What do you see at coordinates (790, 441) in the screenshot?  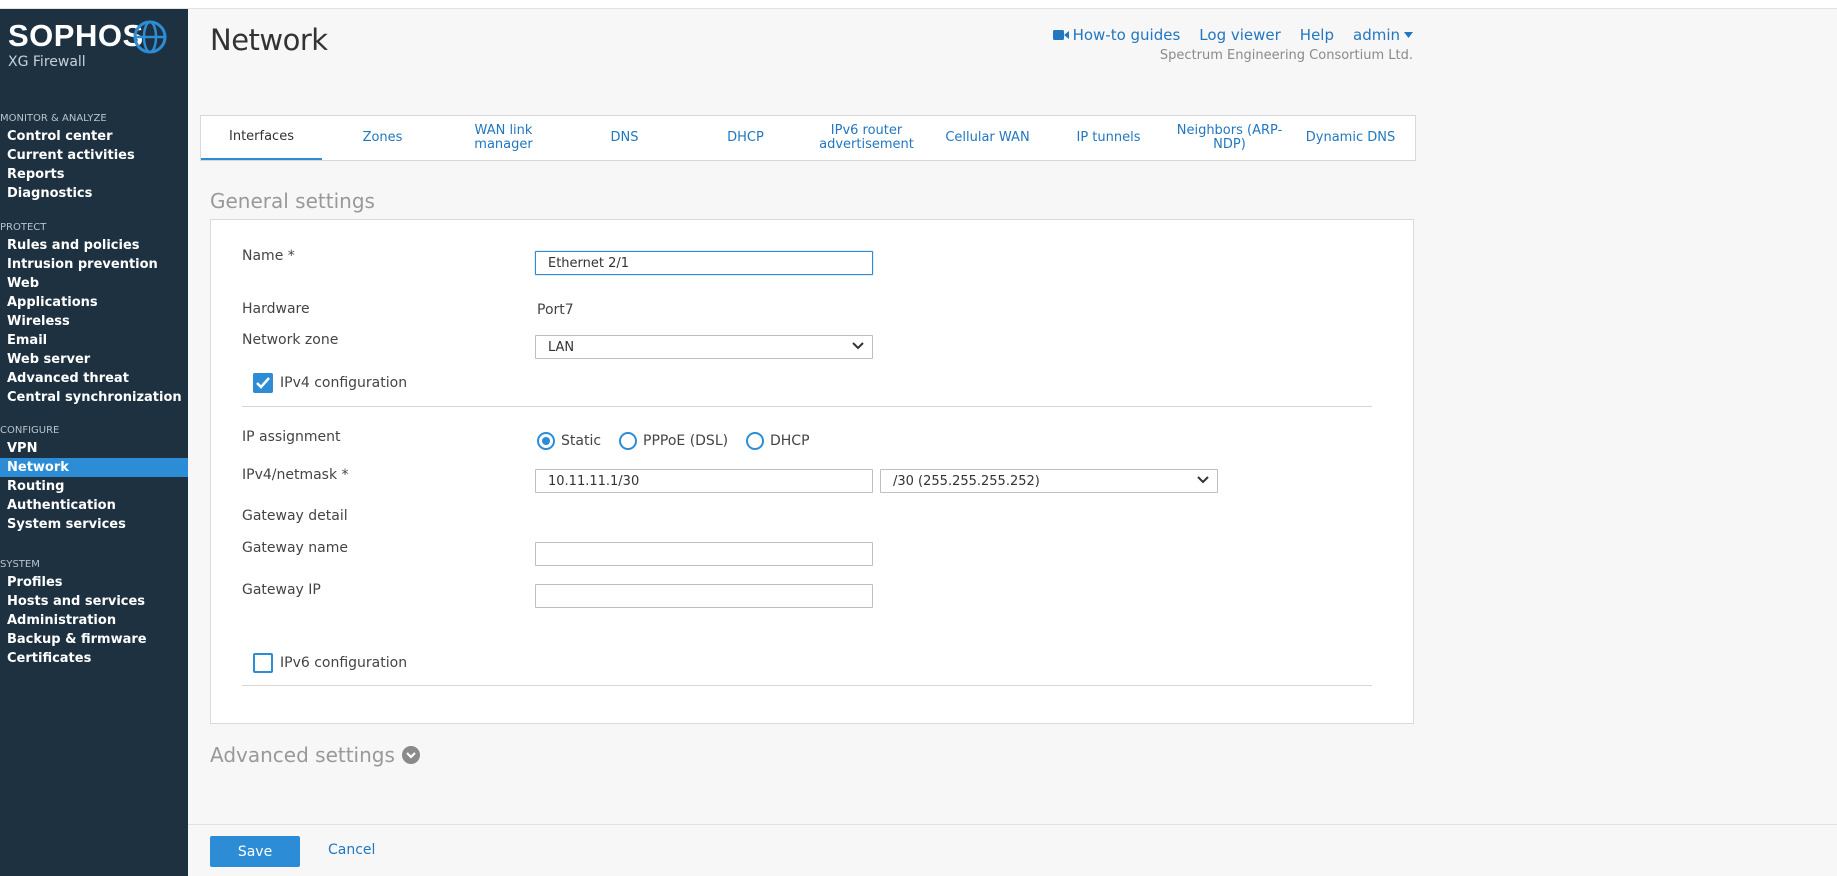 I see `radio-dhcp-label: DHCP` at bounding box center [790, 441].